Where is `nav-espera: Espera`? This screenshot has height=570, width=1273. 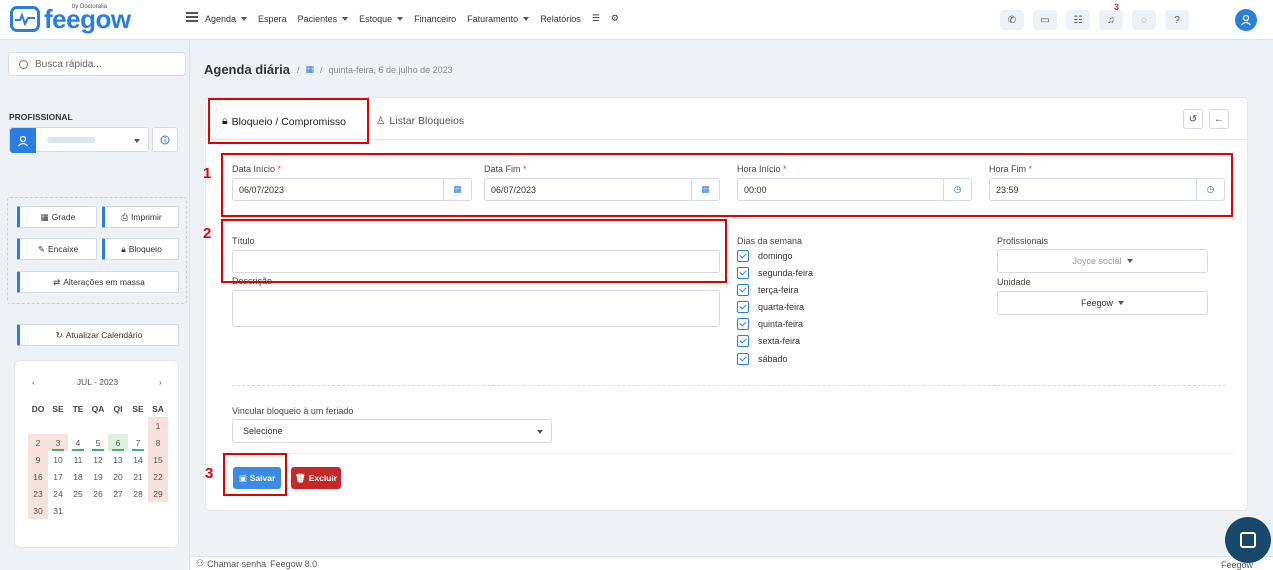
nav-espera: Espera is located at coordinates (272, 18).